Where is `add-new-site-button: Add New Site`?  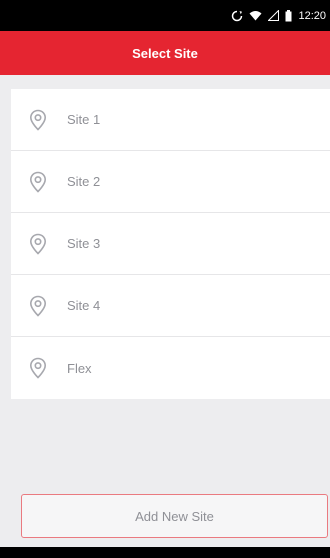
add-new-site-button: Add New Site is located at coordinates (174, 516).